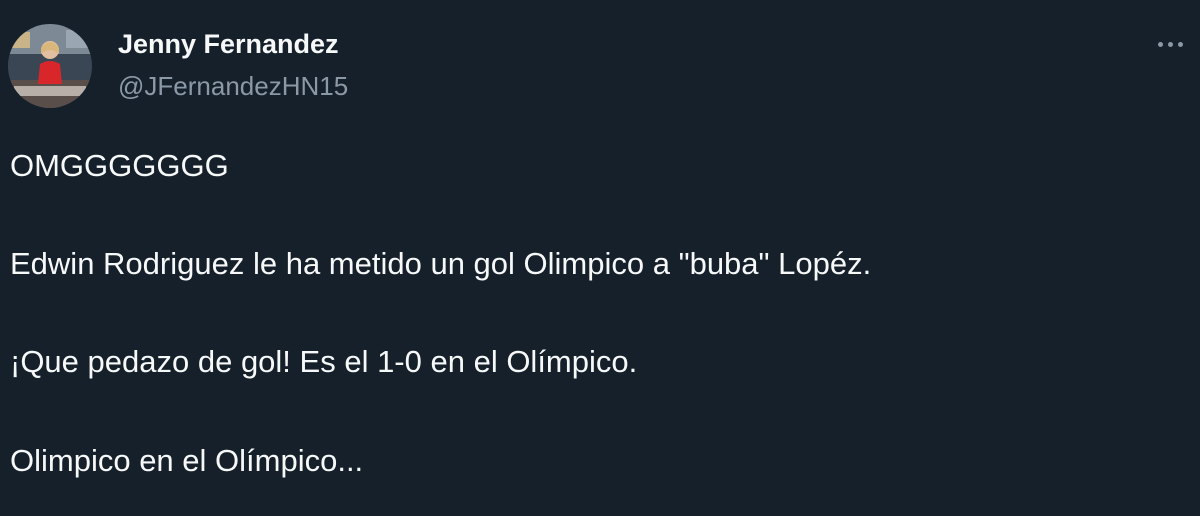 This screenshot has width=1200, height=516. I want to click on author-handle: @JFernandezHN15, so click(233, 86).